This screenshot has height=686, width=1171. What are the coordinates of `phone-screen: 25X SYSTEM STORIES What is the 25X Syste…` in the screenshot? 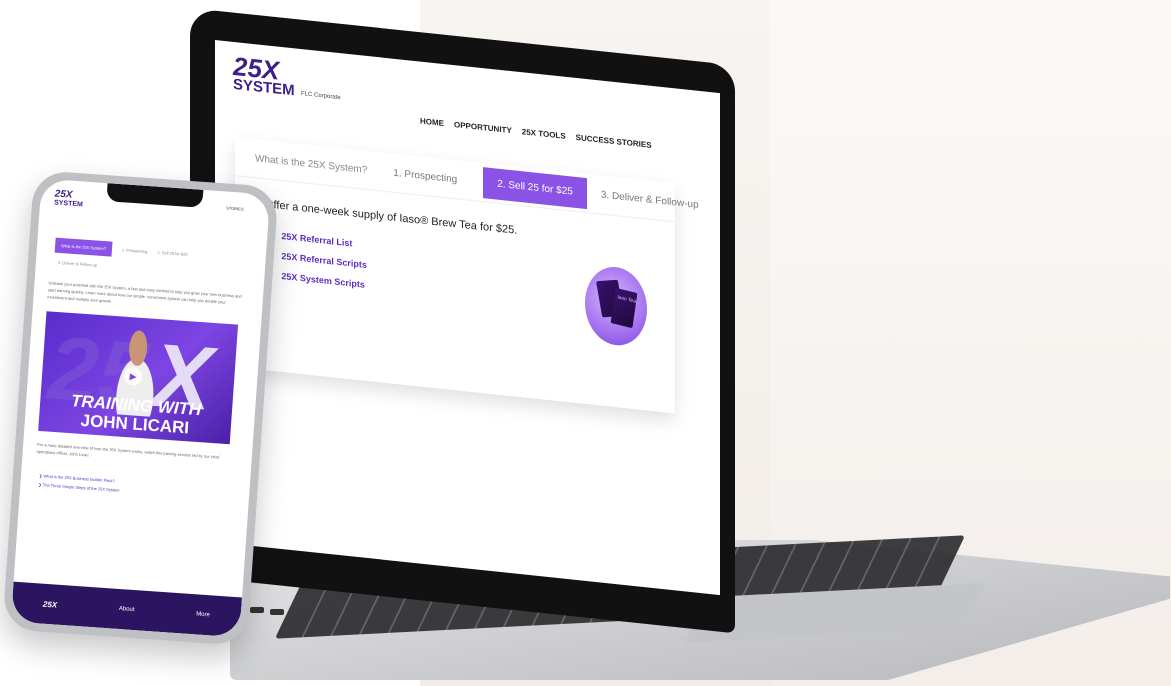 It's located at (140, 408).